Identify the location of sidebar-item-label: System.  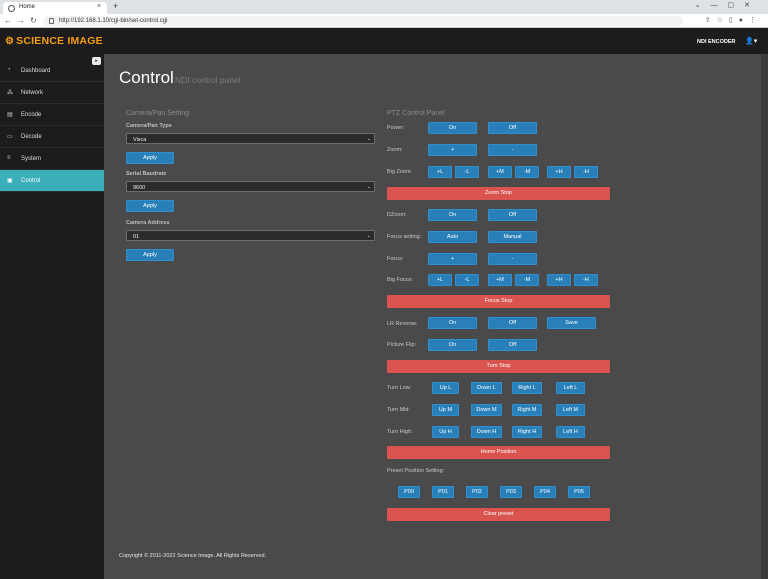
(31, 158).